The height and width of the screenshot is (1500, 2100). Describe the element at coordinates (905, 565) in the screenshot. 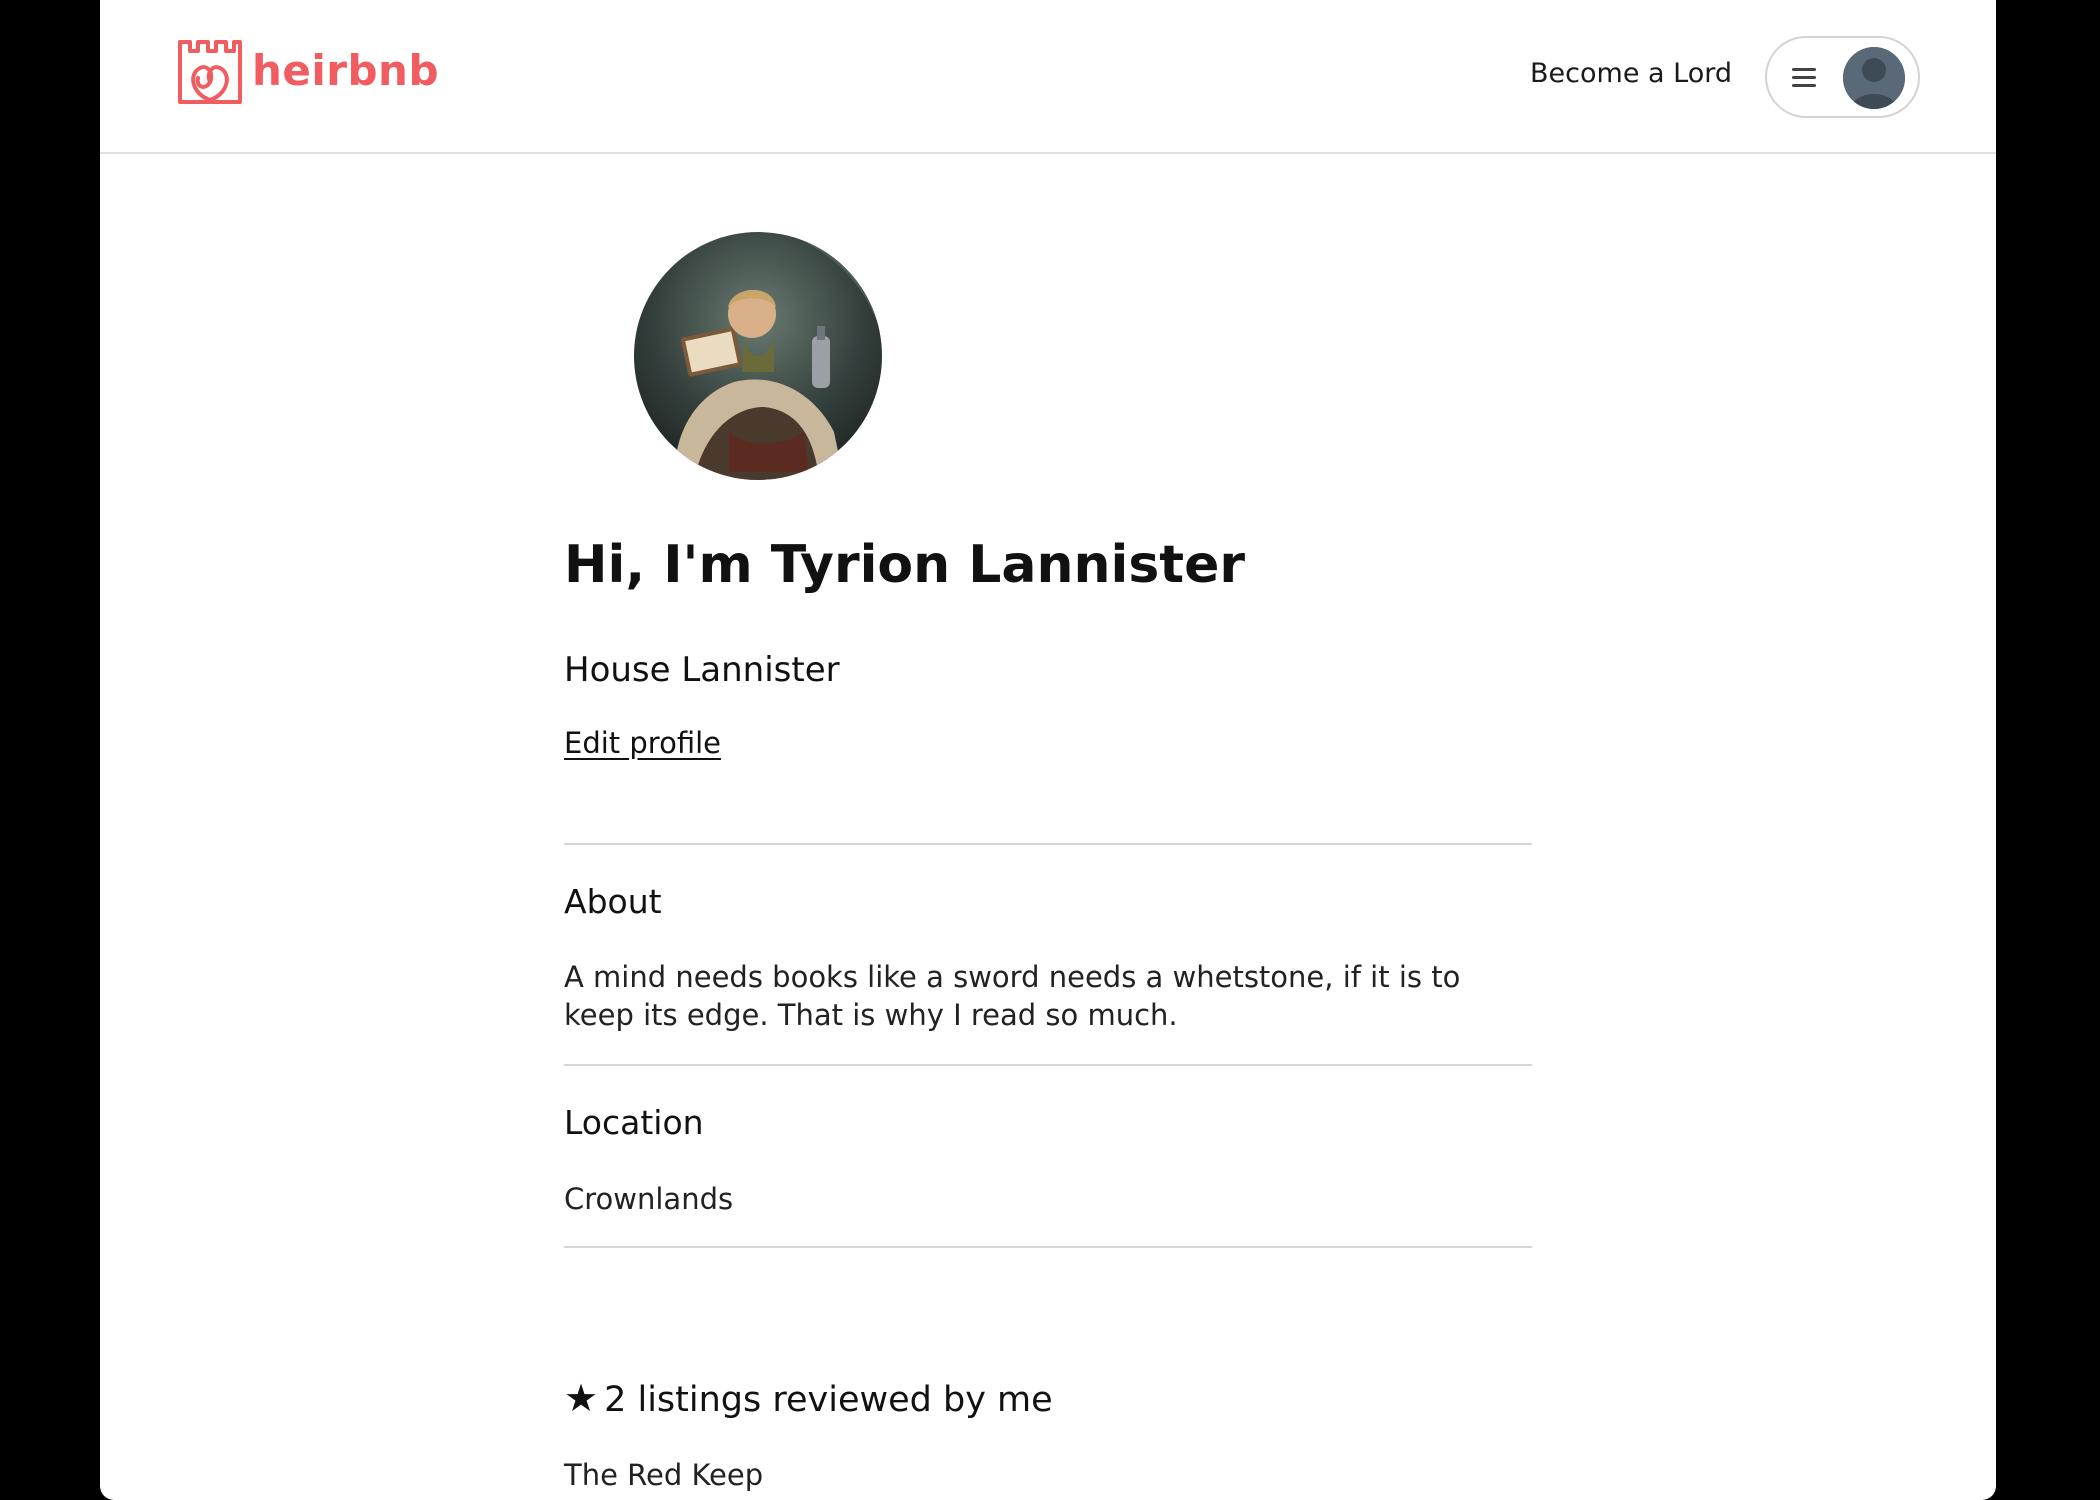

I see `profile-greeting: Hi, I'm Tyrion Lannister` at that location.